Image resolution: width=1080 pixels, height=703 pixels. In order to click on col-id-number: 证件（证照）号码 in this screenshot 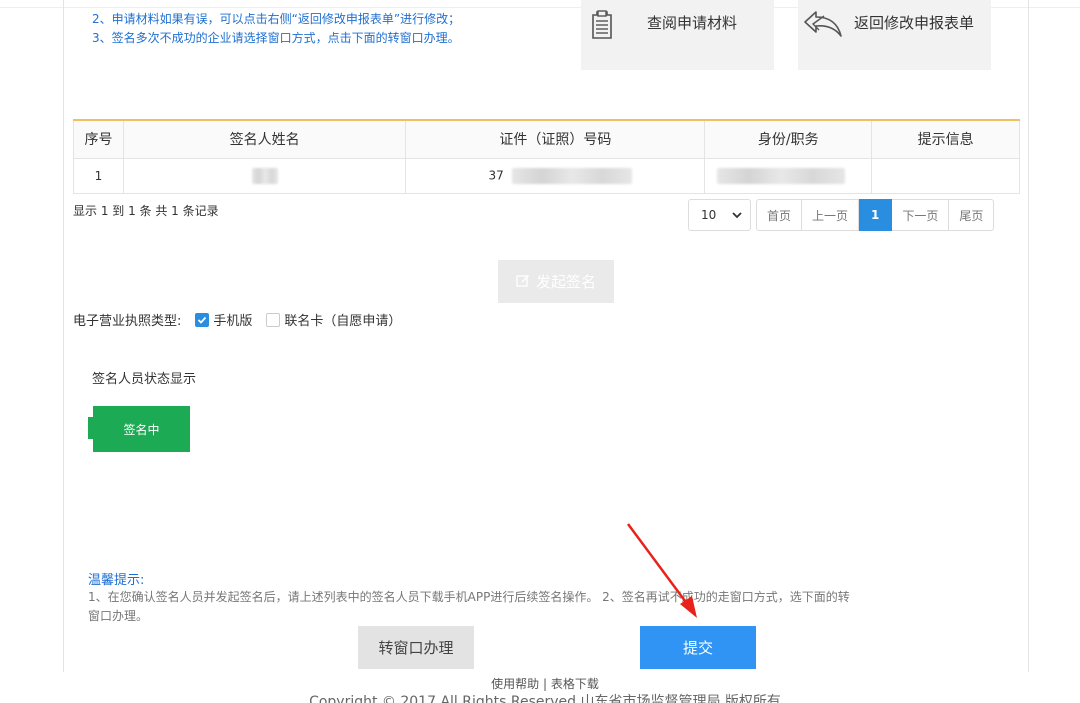, I will do `click(555, 139)`.